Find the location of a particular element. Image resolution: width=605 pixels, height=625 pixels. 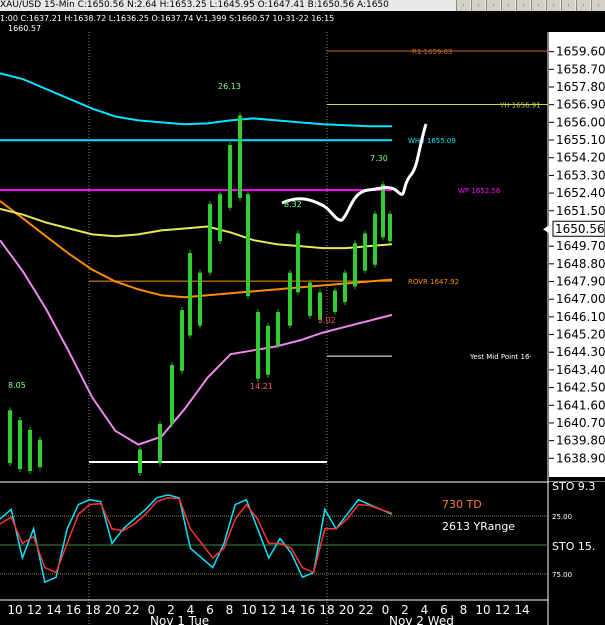

x-tick-label: 18 is located at coordinates (92, 610).